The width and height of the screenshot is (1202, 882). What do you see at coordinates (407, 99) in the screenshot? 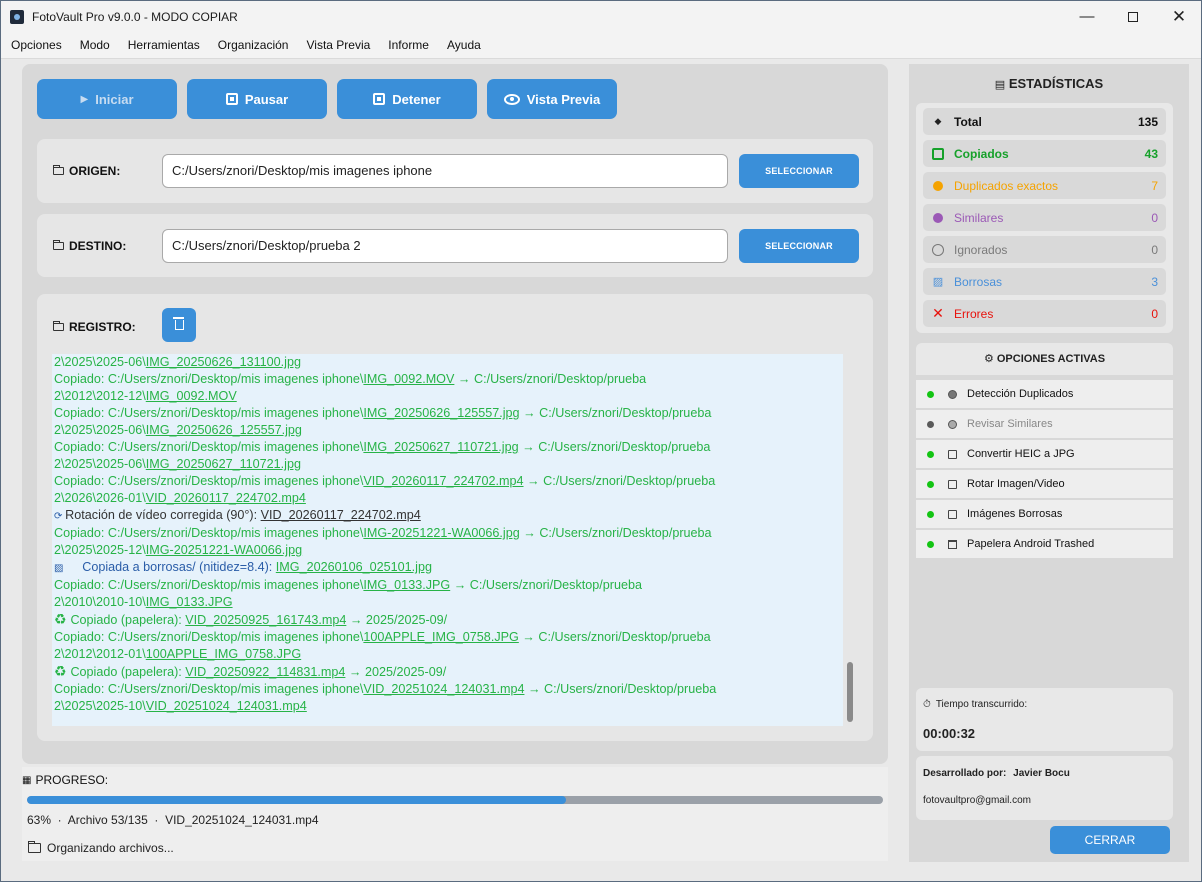
I see `stop-button: Detener` at bounding box center [407, 99].